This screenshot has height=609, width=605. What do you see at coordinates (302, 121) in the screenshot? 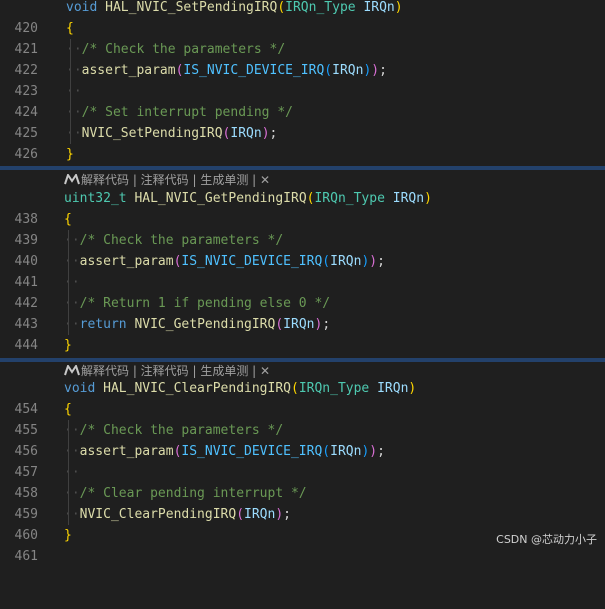
I see `code-line: 425 ··/* Set interrupt pending */` at bounding box center [302, 121].